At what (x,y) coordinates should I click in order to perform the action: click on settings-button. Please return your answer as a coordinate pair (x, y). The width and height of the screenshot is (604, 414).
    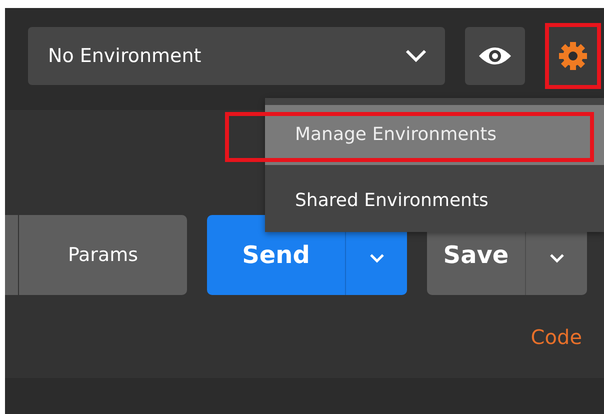
    Looking at the image, I should click on (573, 56).